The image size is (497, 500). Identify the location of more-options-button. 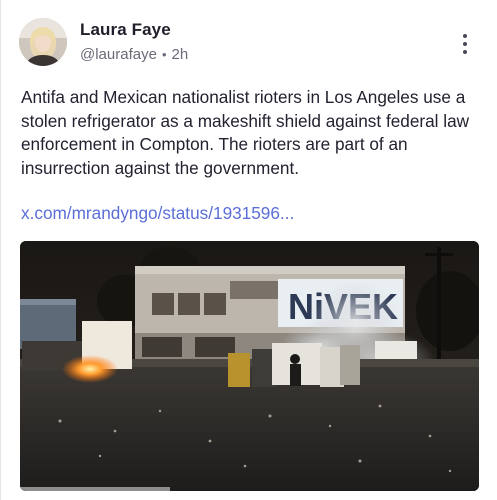
(465, 44).